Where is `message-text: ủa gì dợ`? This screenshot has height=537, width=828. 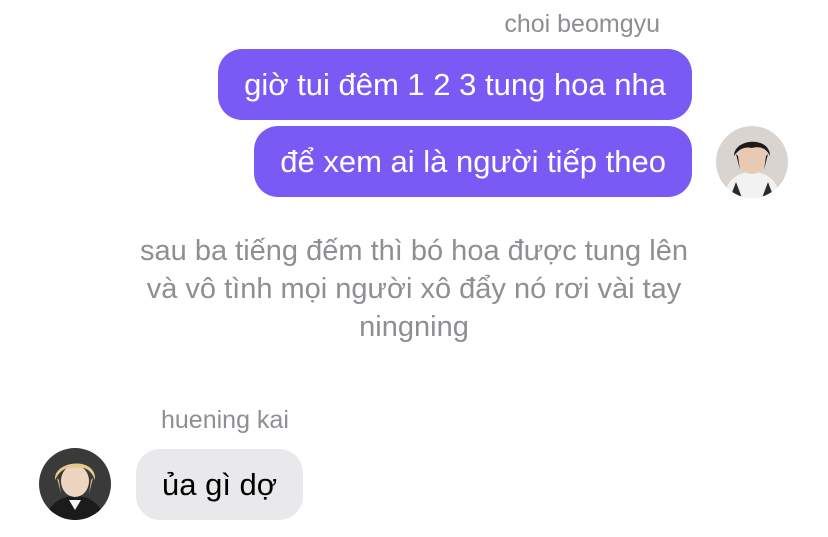
message-text: ủa gì dợ is located at coordinates (220, 484).